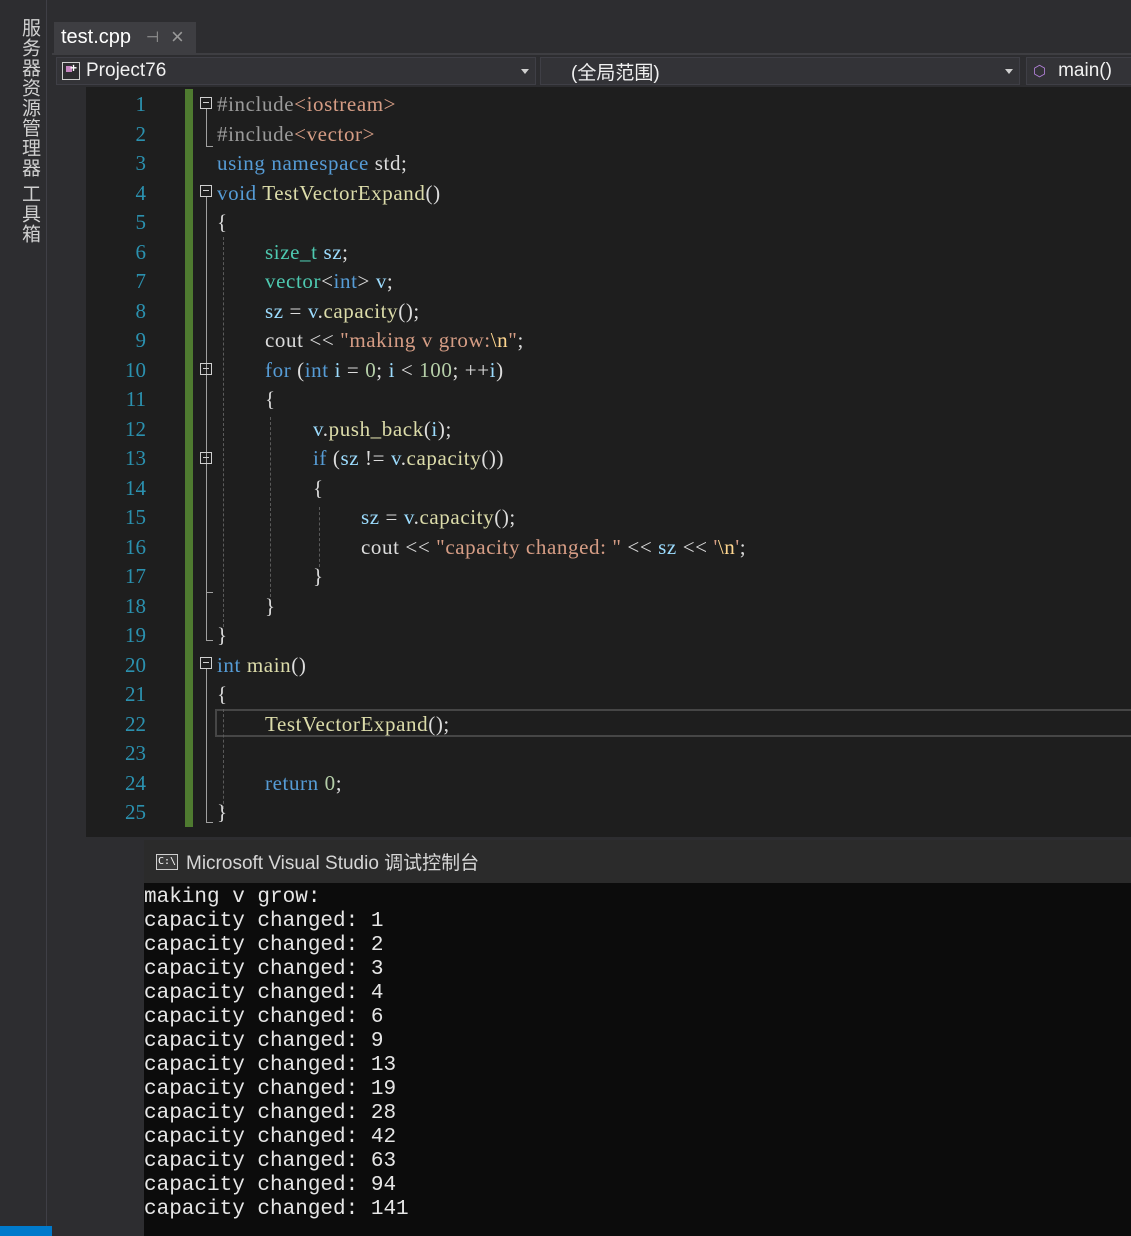 The width and height of the screenshot is (1131, 1236). I want to click on code-token: 0, so click(371, 369).